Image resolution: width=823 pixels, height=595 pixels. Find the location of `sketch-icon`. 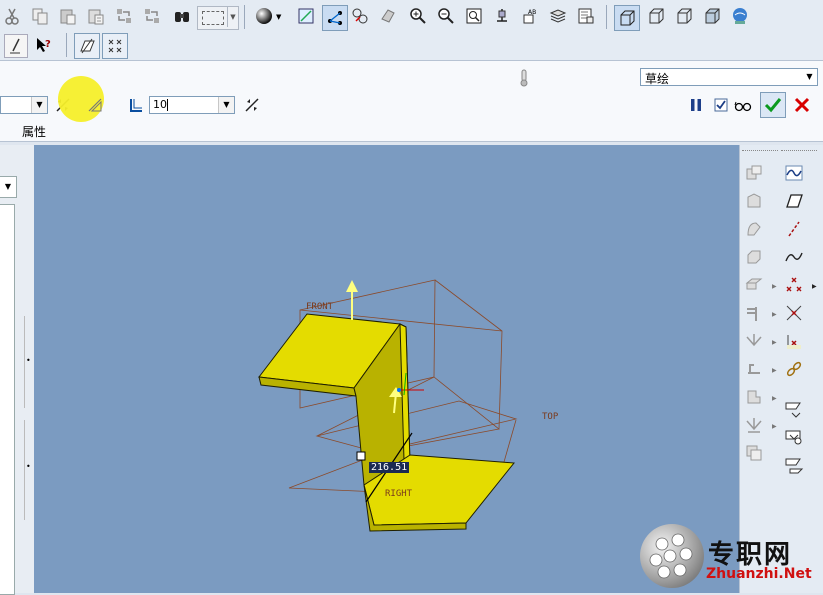

sketch-icon is located at coordinates (794, 173).